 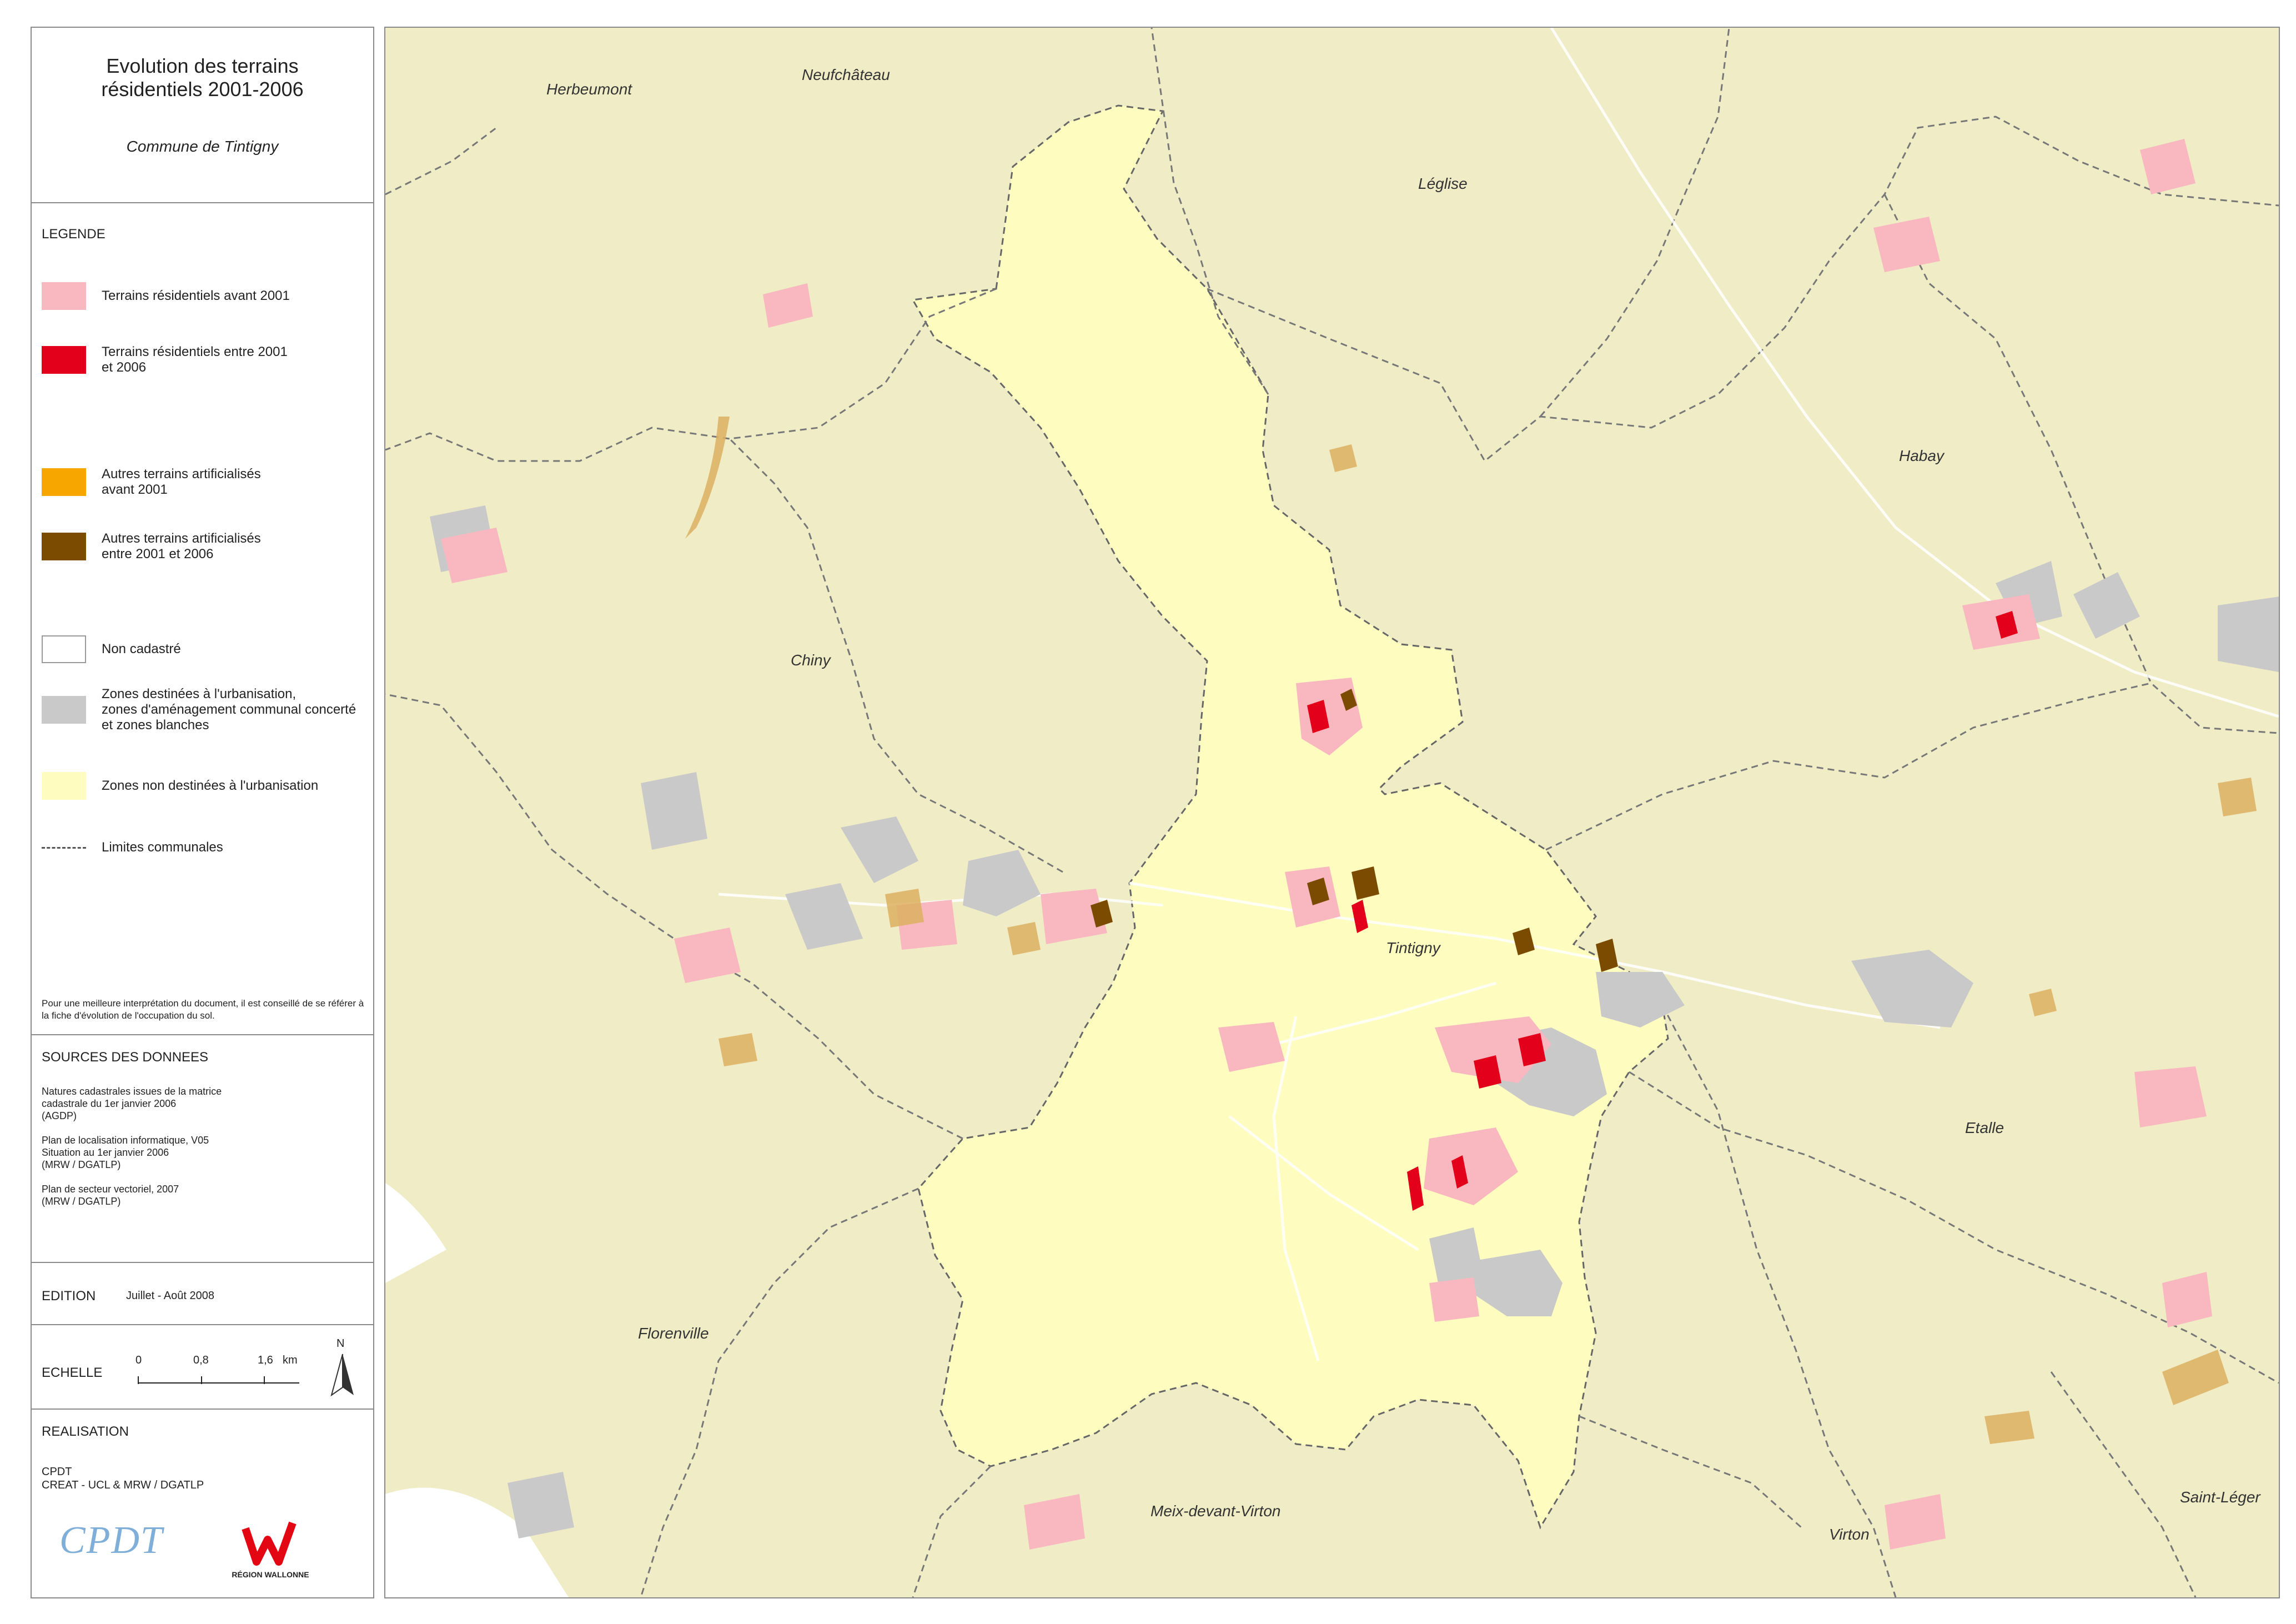 I want to click on legend-dash-swatch, so click(x=64, y=847).